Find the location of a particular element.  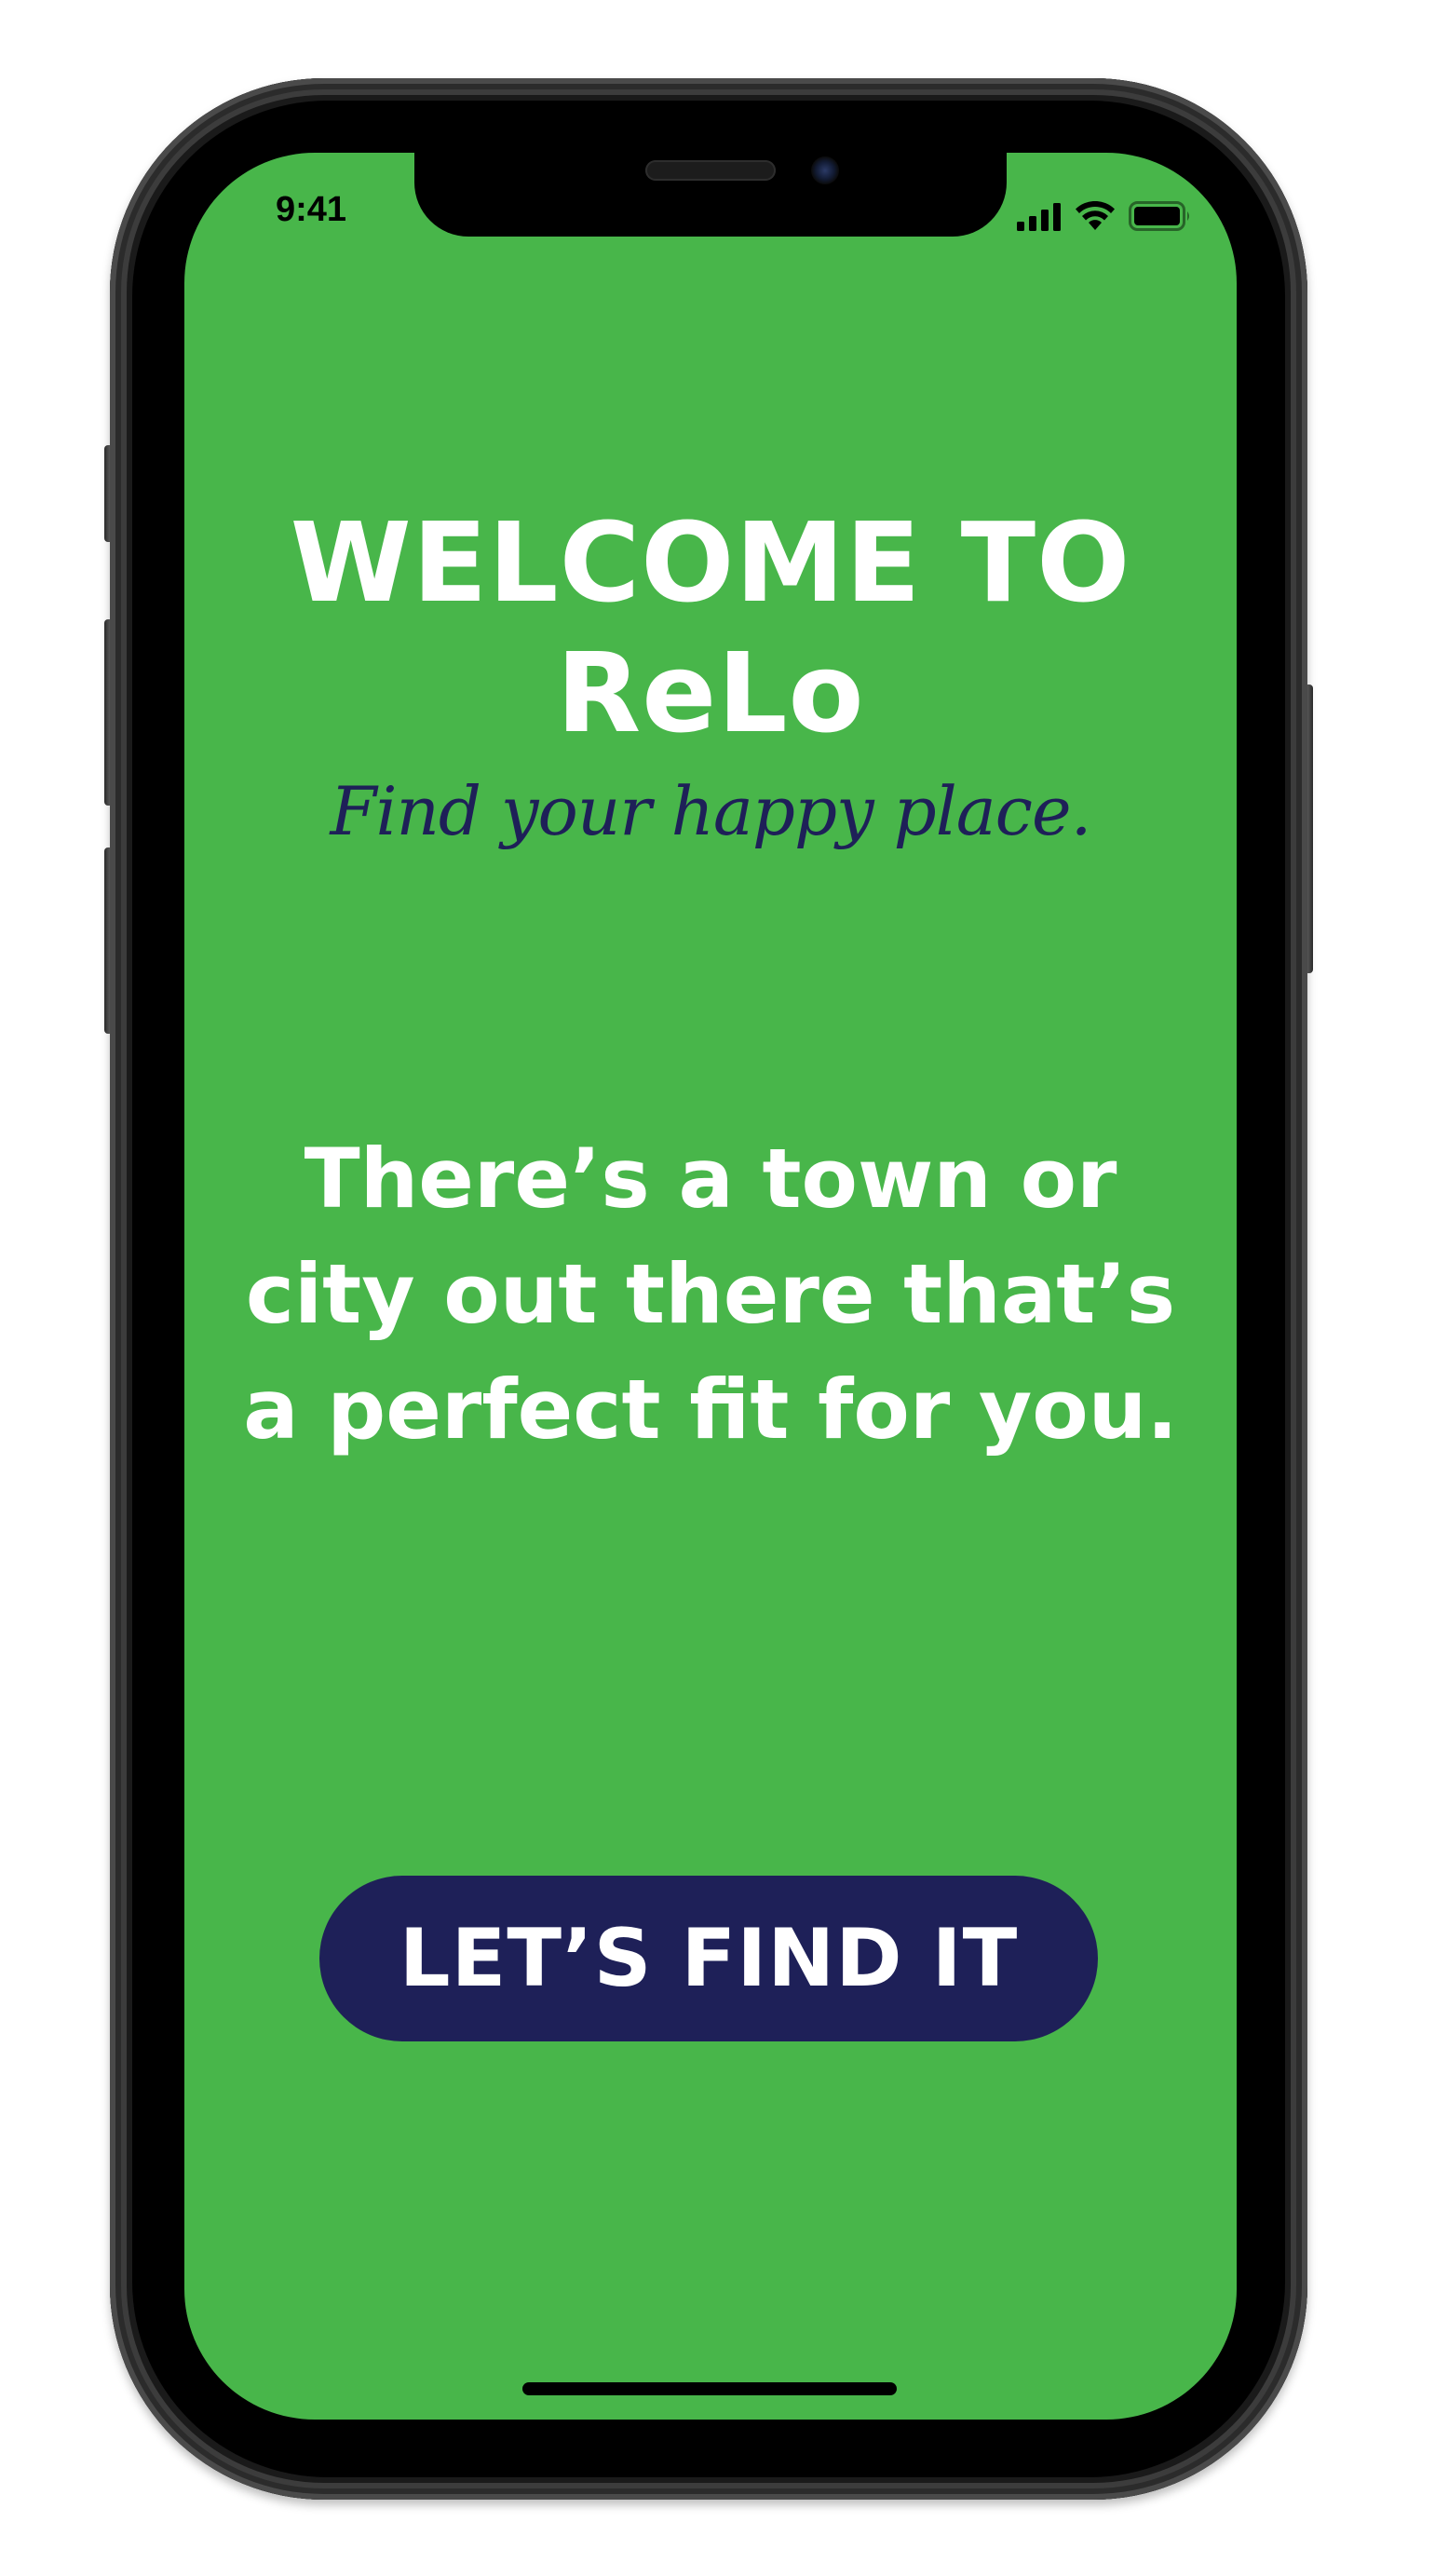

home-indicator is located at coordinates (710, 2388).